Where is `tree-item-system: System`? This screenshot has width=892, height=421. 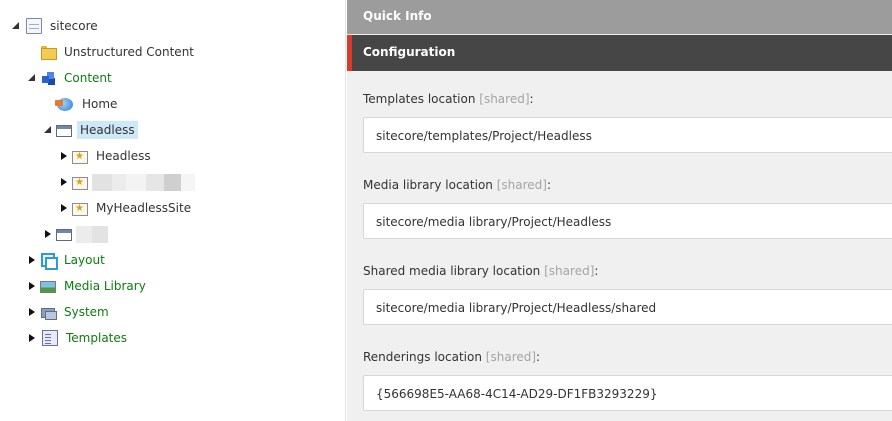 tree-item-system: System is located at coordinates (70, 312).